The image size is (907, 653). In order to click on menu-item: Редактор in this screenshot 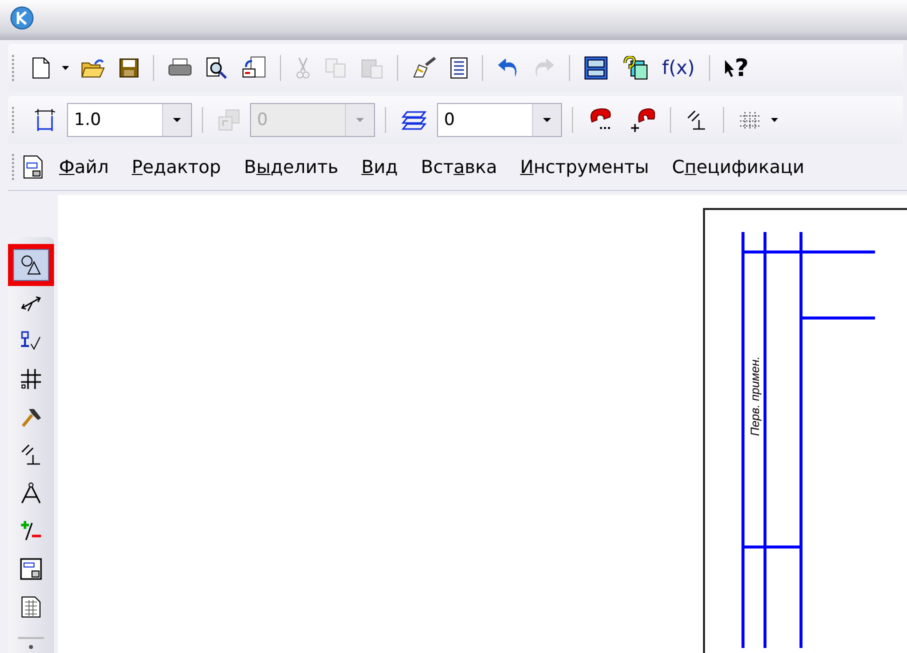, I will do `click(176, 167)`.